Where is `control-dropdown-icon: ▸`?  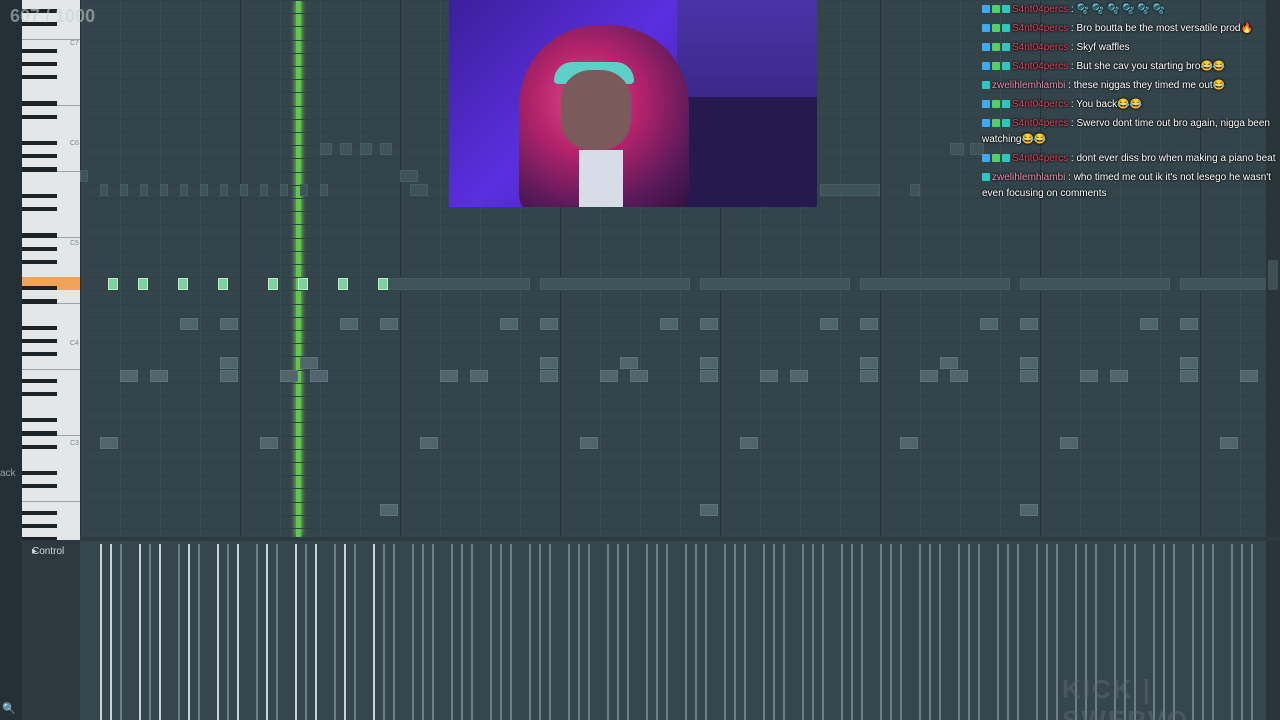 control-dropdown-icon: ▸ is located at coordinates (34, 551).